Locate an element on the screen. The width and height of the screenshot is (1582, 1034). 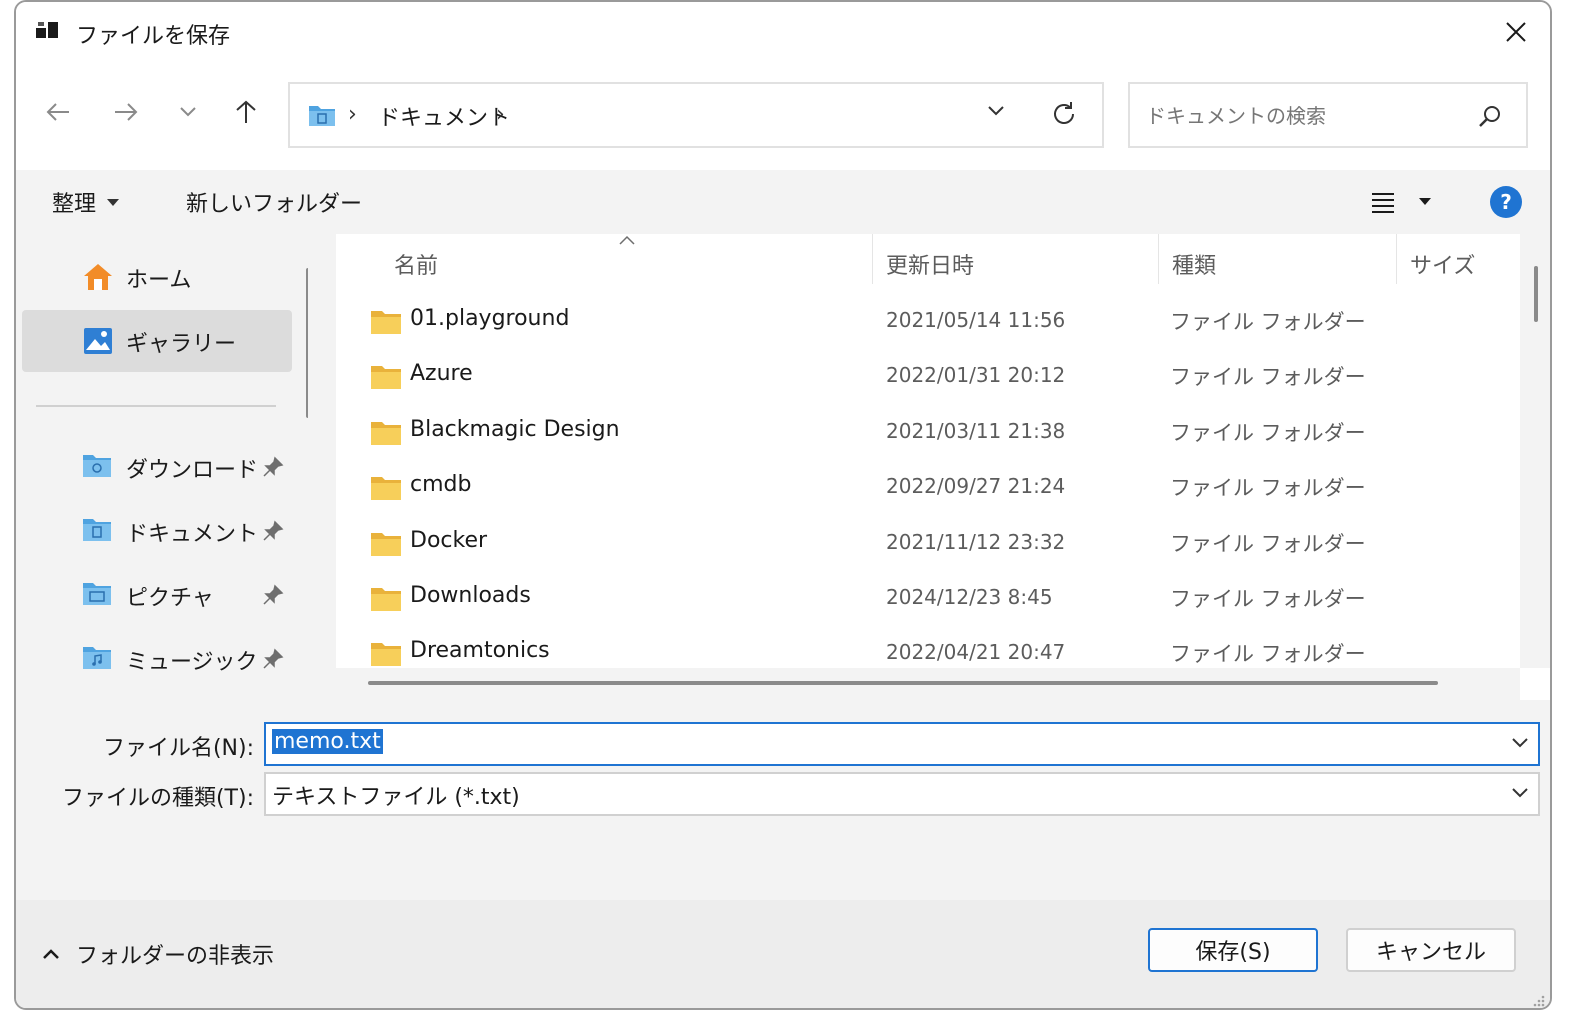
vertical-scrollbar is located at coordinates (1535, 451).